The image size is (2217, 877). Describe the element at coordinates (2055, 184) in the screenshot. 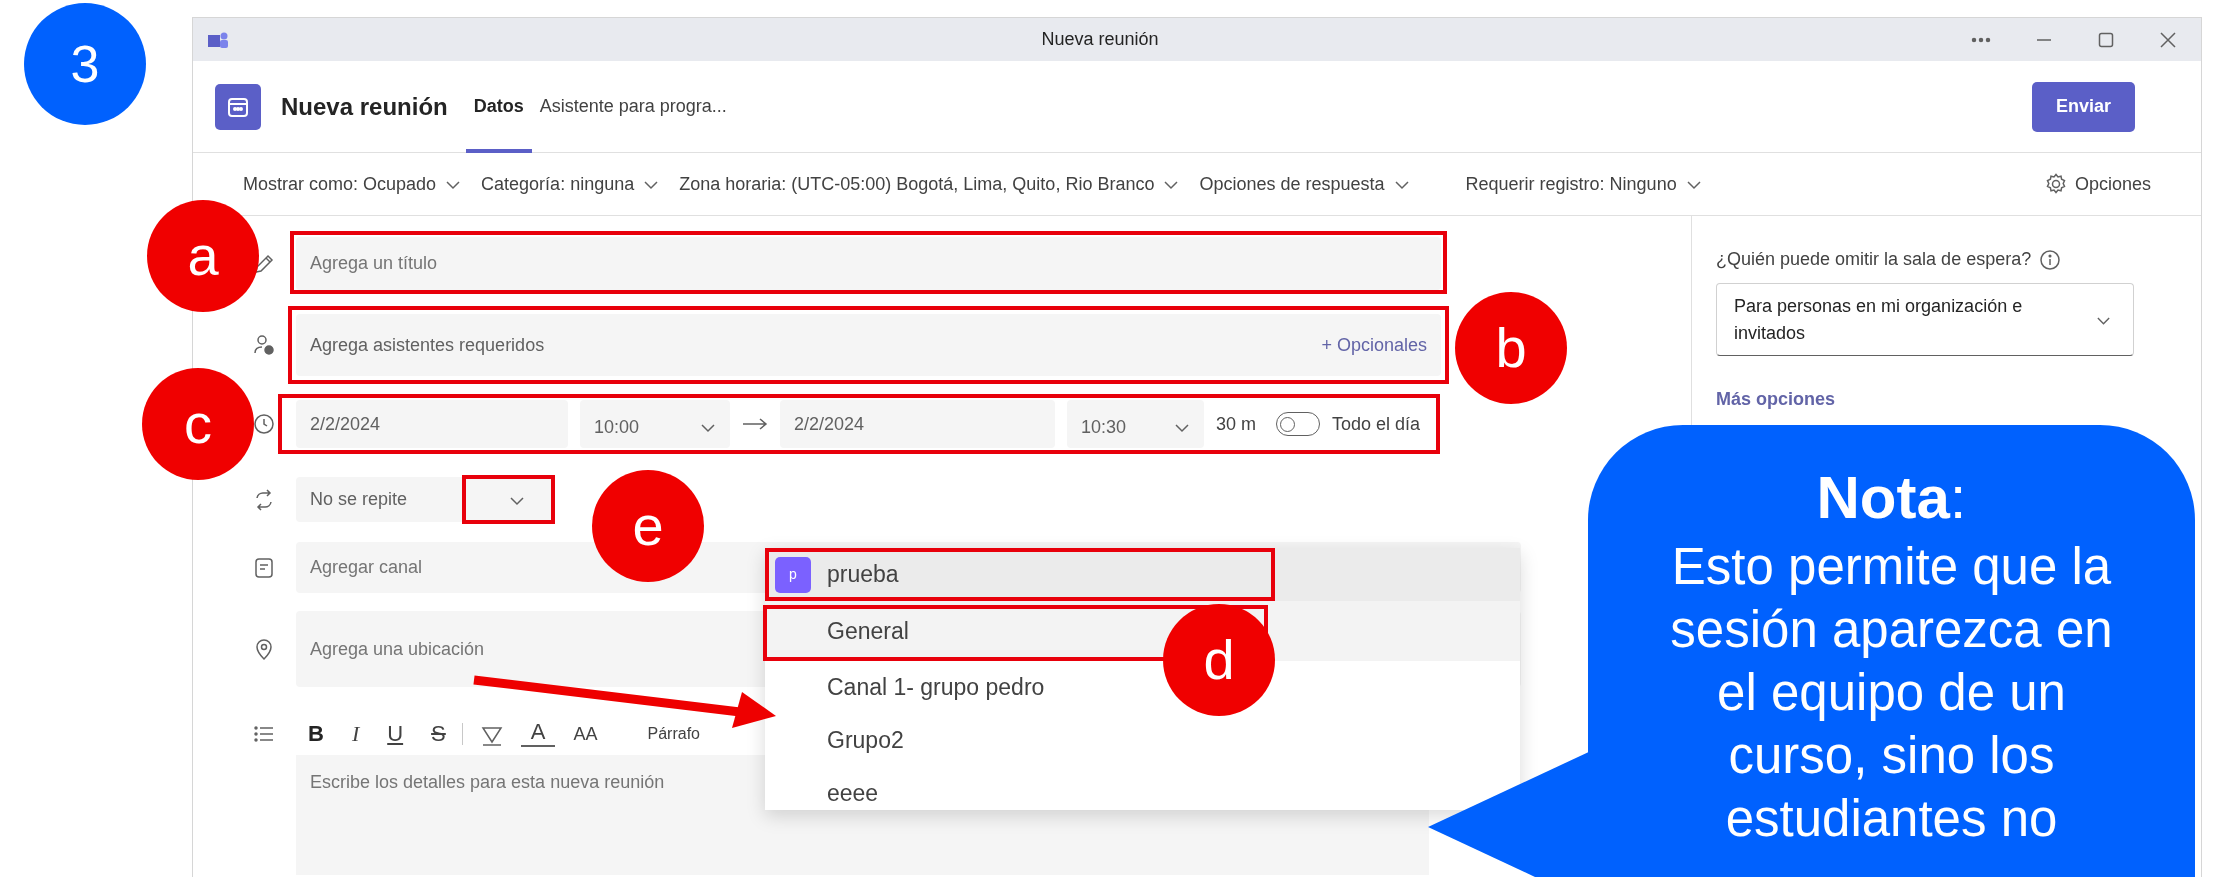

I see `settings-icon` at that location.